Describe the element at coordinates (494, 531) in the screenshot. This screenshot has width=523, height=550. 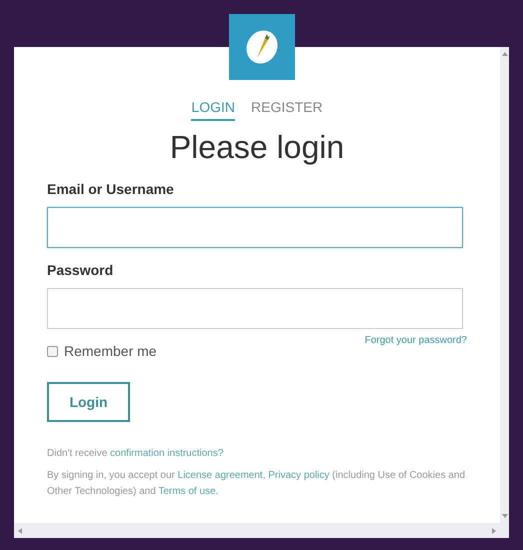
I see `scroll-right-icon` at that location.